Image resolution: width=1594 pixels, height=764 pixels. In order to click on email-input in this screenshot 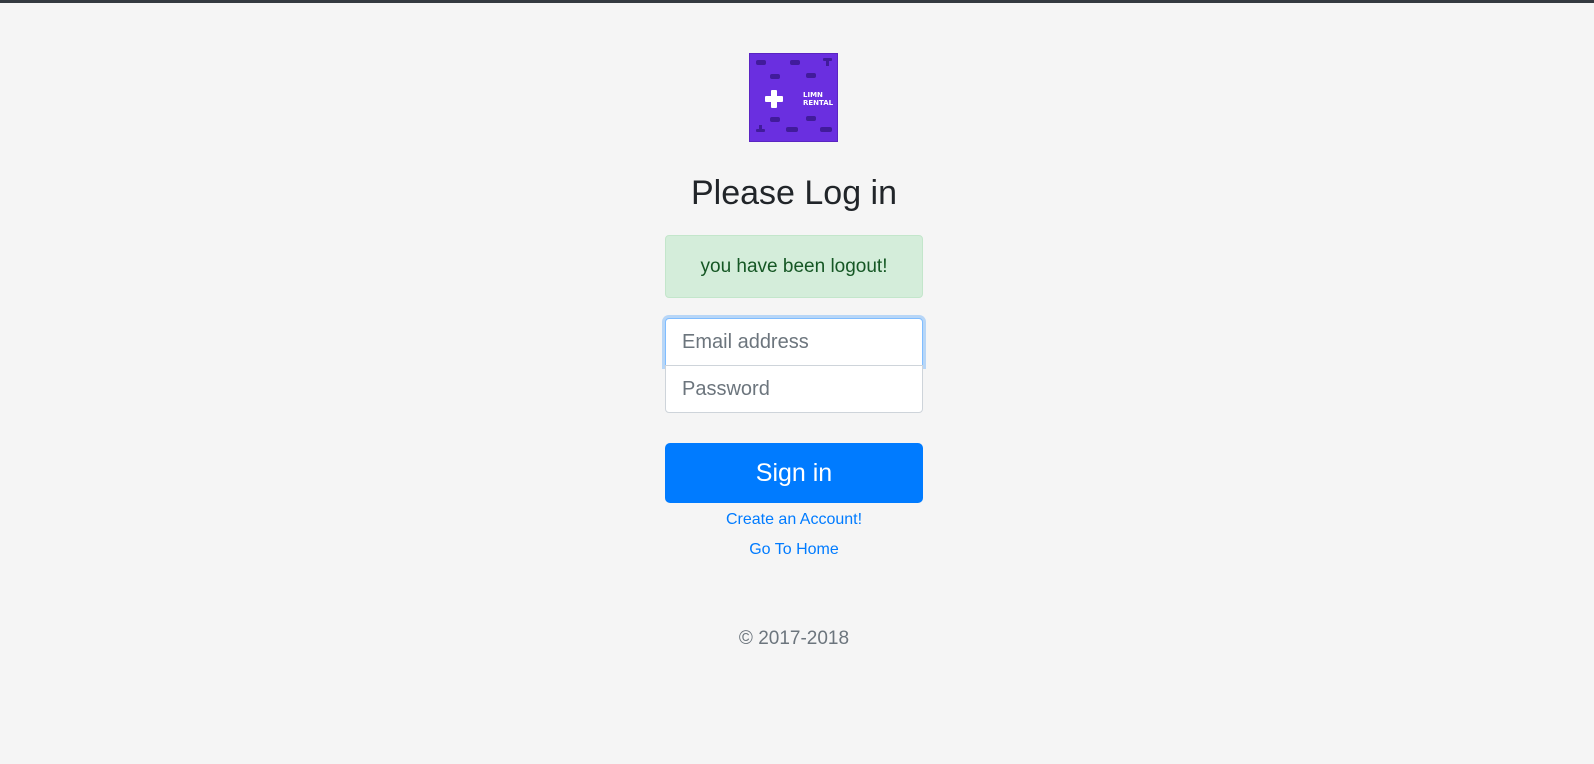, I will do `click(794, 342)`.